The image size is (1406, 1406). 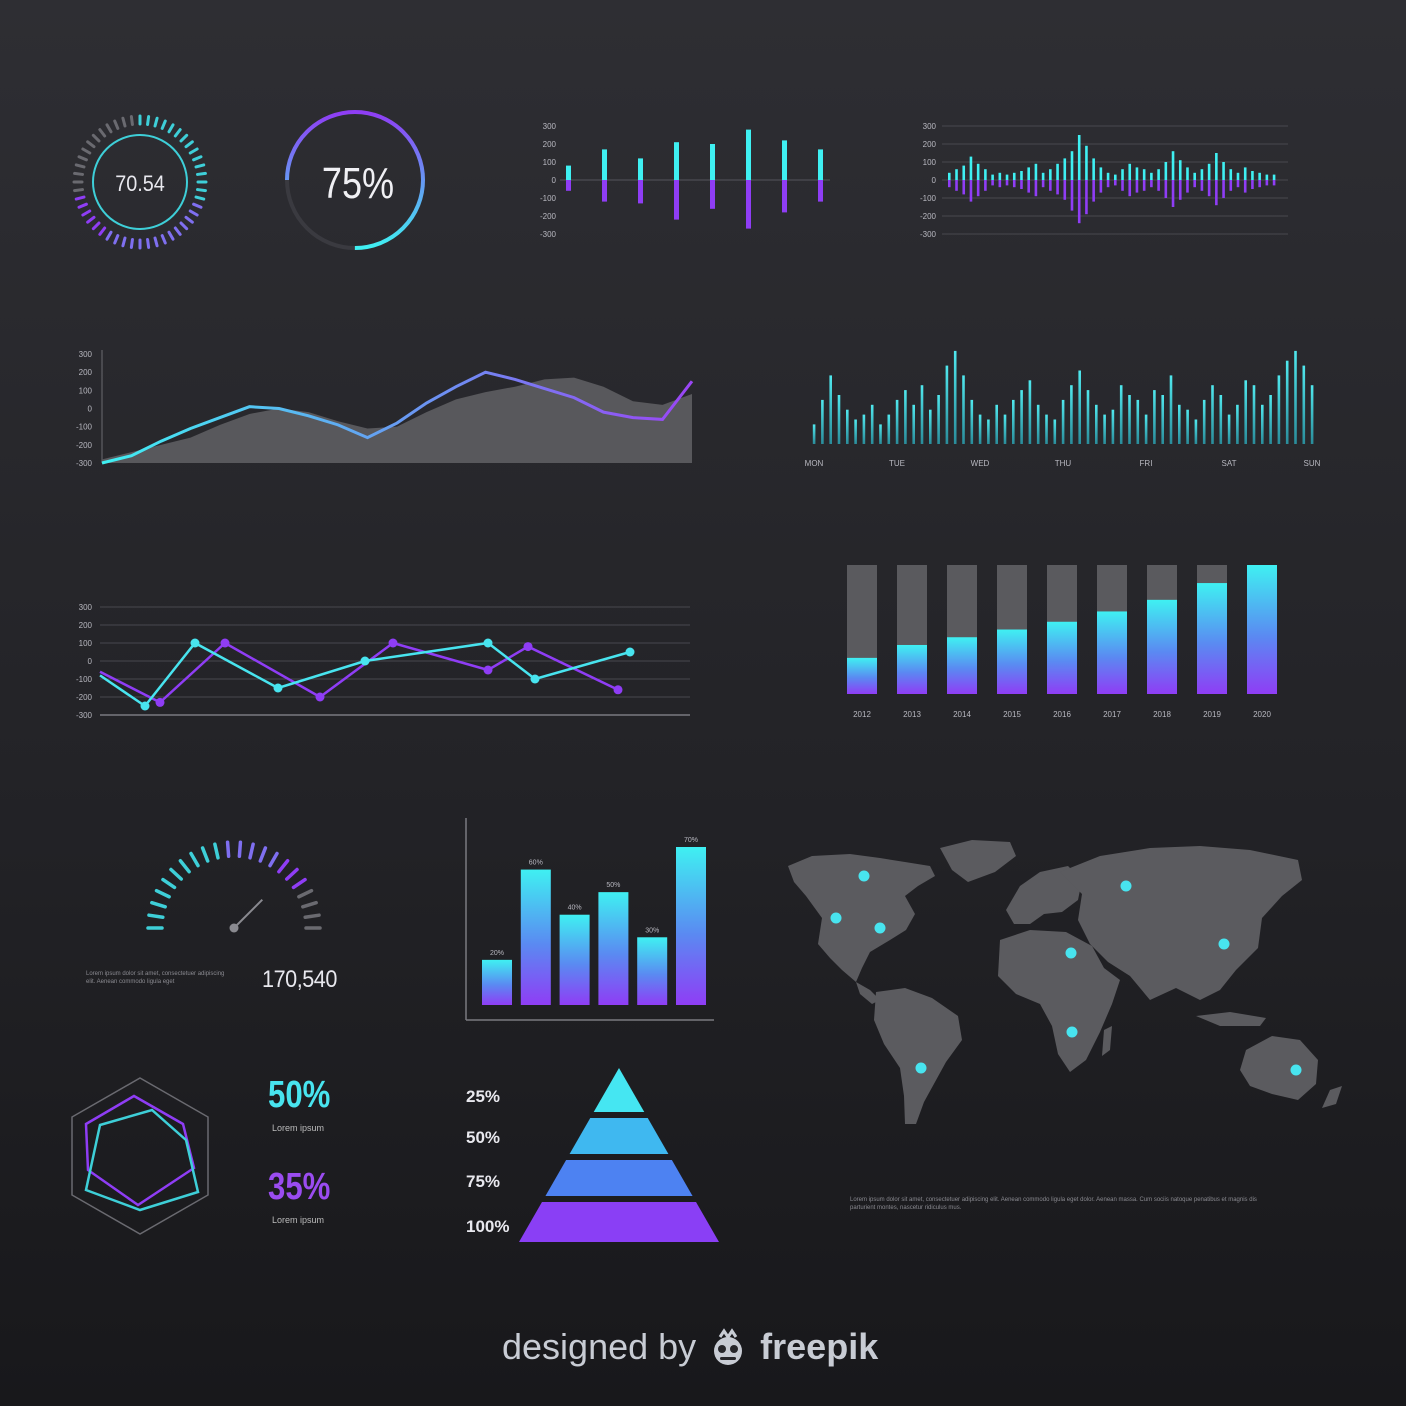 I want to click on waveform-tick-label: 100, so click(x=930, y=162).